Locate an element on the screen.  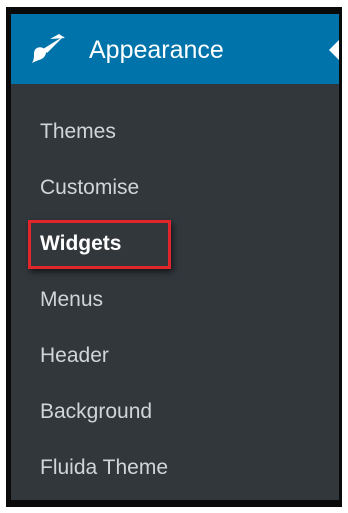
submenu-item-label: Header is located at coordinates (74, 355).